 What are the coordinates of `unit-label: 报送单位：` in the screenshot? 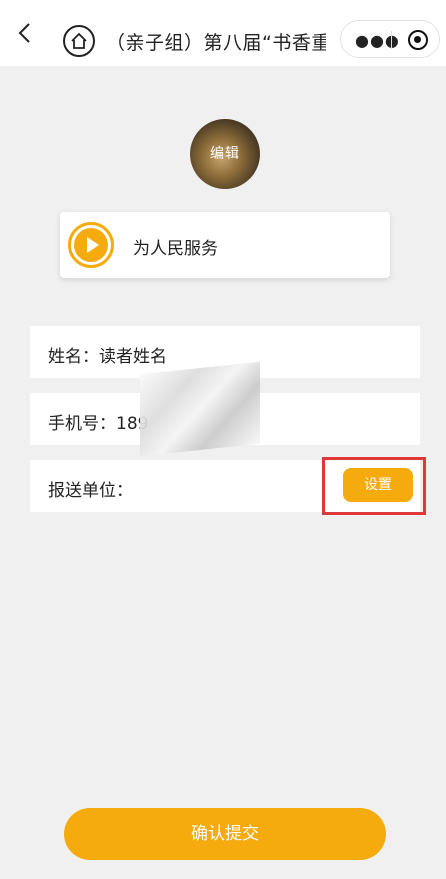 It's located at (90, 491).